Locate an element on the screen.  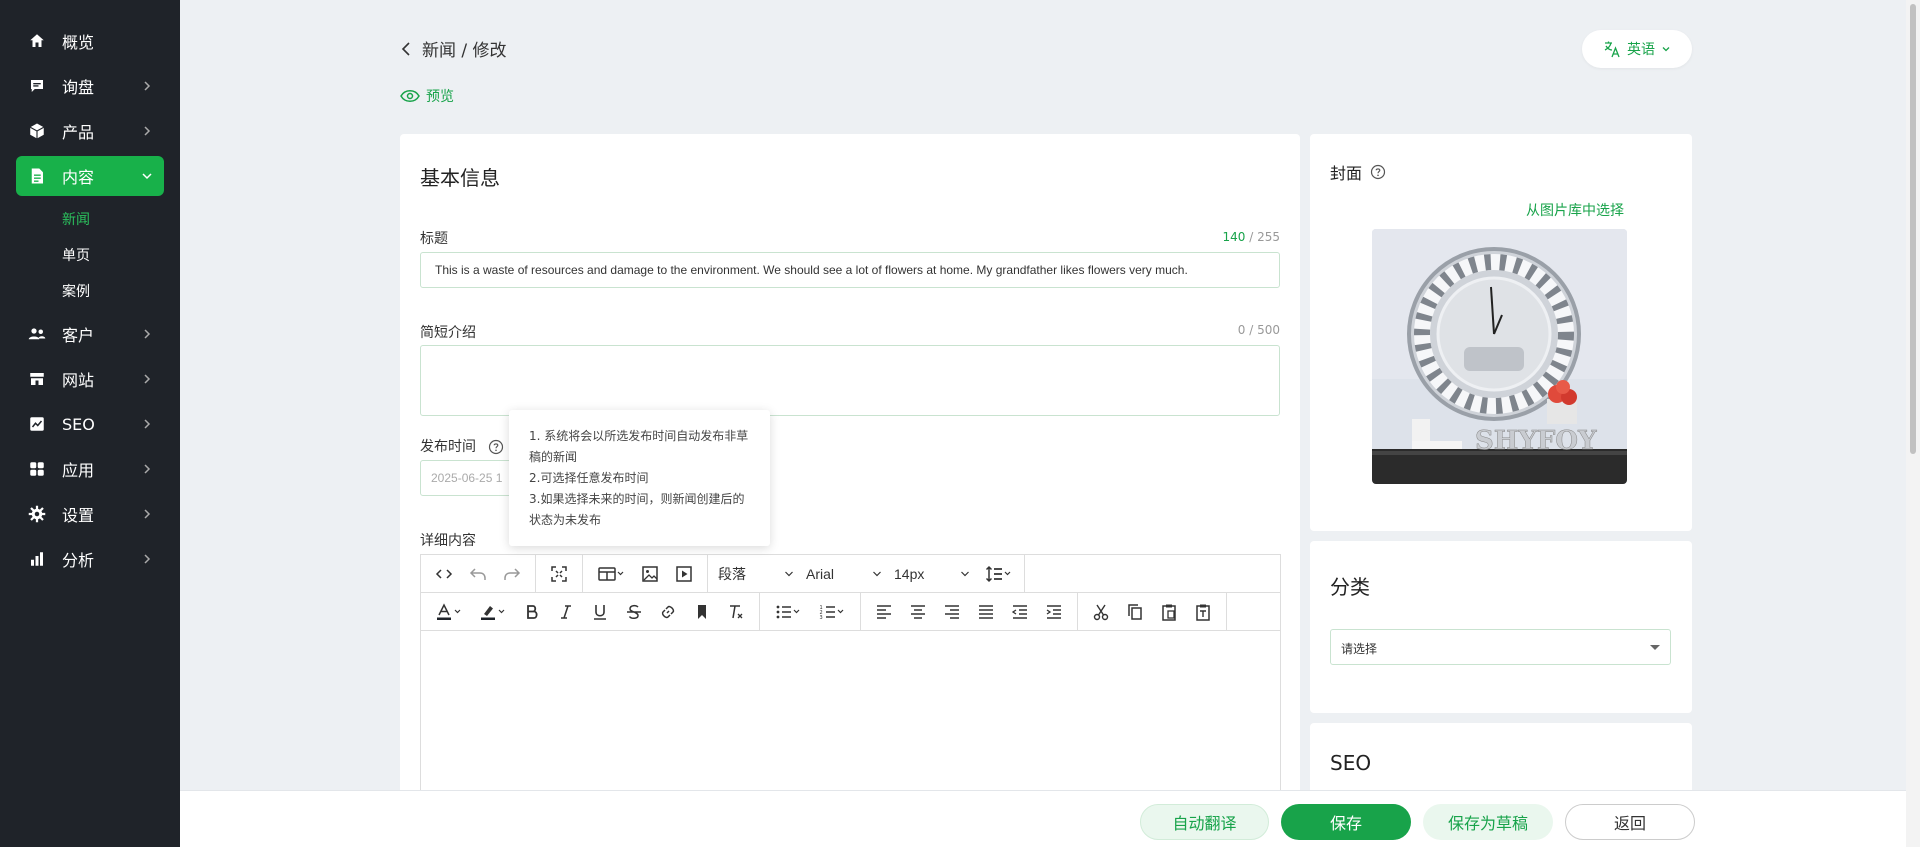
section-title: 基本信息 is located at coordinates (460, 178).